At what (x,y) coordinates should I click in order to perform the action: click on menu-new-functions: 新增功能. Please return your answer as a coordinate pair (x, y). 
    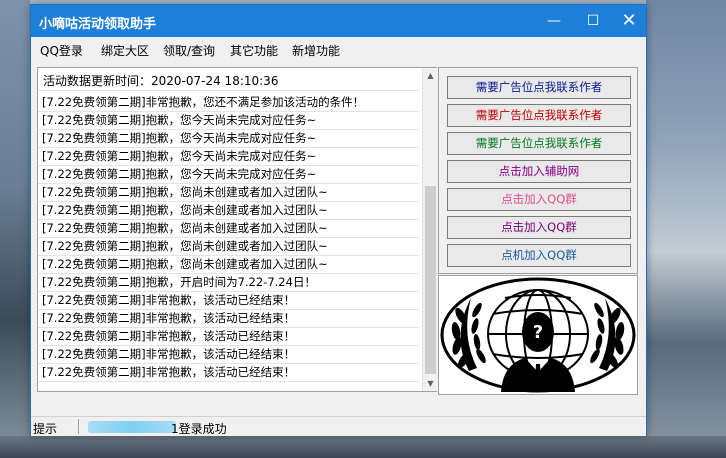
    Looking at the image, I should click on (316, 50).